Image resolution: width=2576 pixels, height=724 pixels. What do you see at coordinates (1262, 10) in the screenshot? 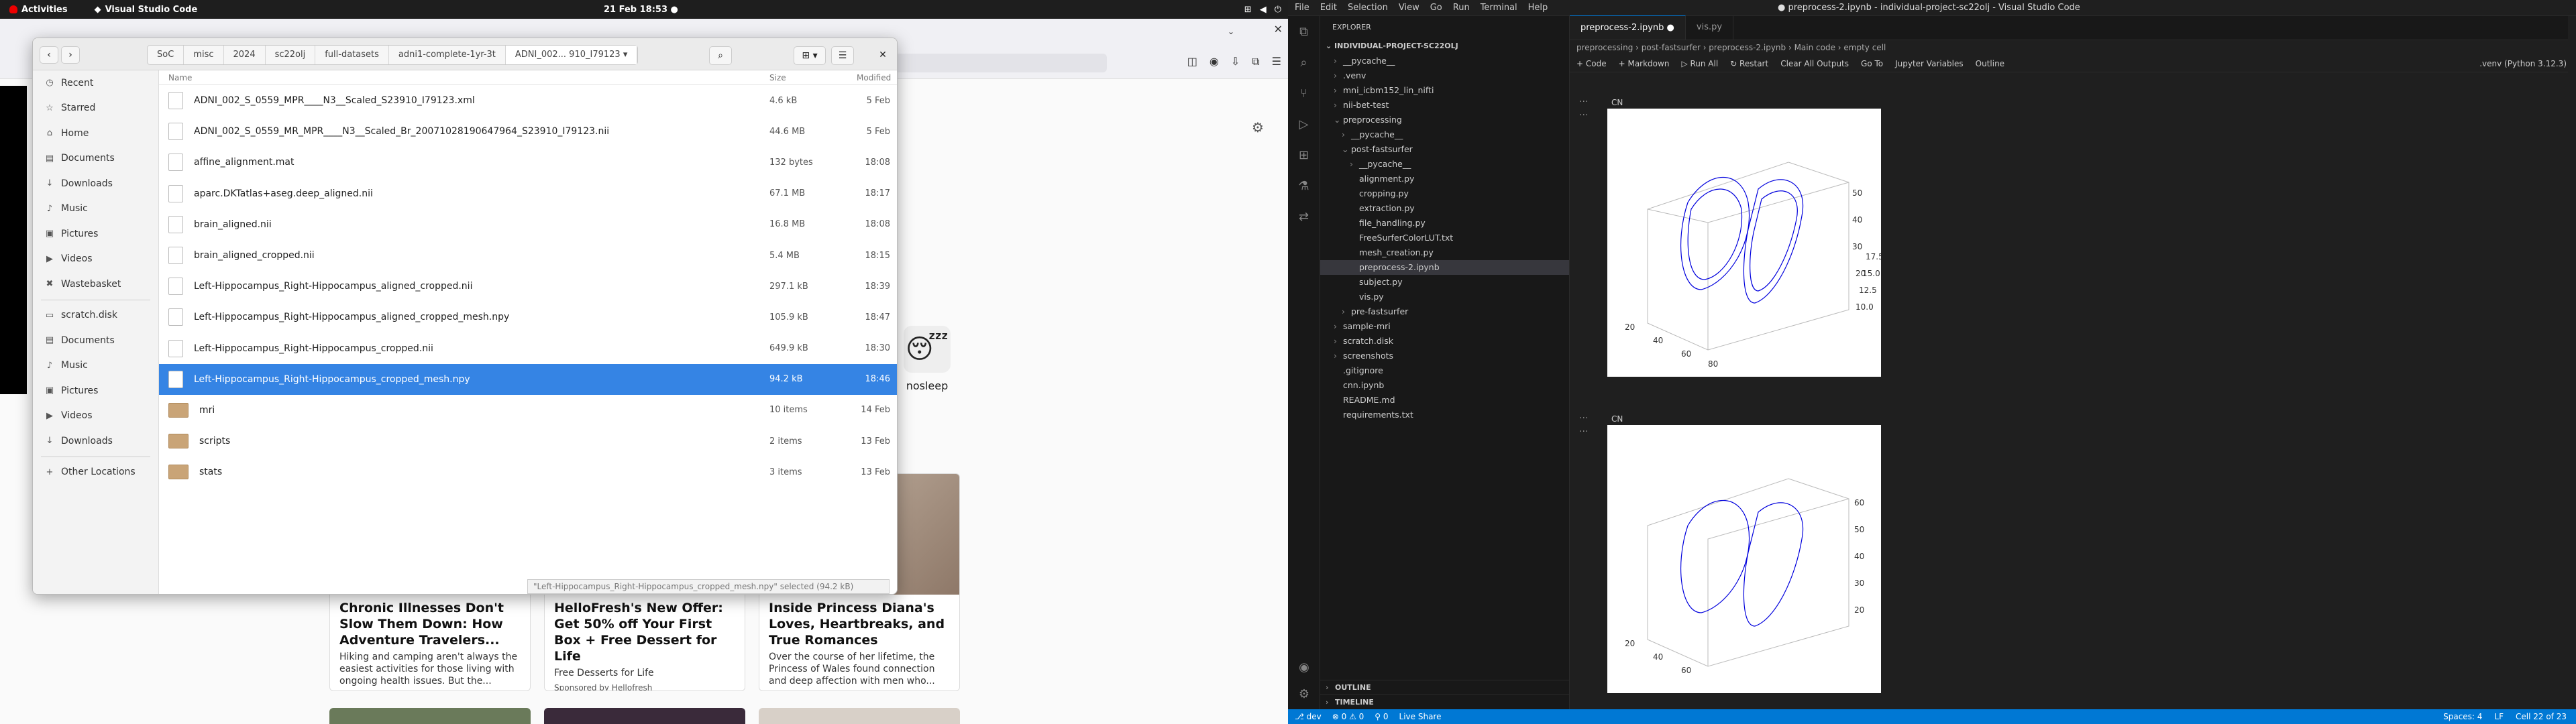
I see `system-tray: ⊞ ◀ ⏻` at bounding box center [1262, 10].